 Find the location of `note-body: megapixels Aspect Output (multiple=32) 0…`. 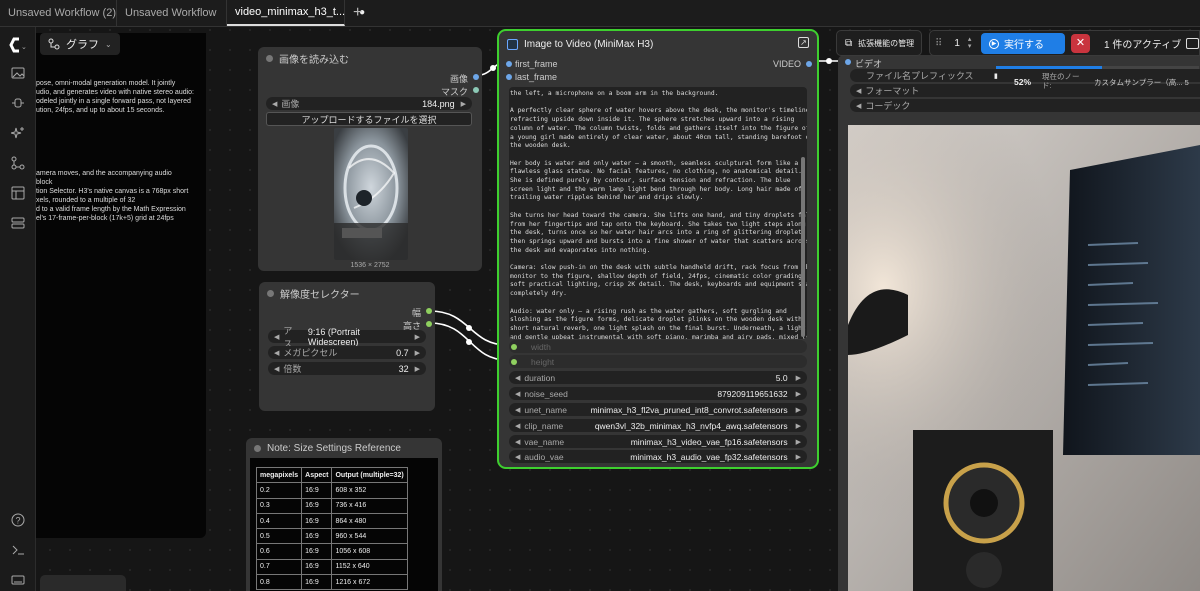

note-body: megapixels Aspect Output (multiple=32) 0… is located at coordinates (344, 524).